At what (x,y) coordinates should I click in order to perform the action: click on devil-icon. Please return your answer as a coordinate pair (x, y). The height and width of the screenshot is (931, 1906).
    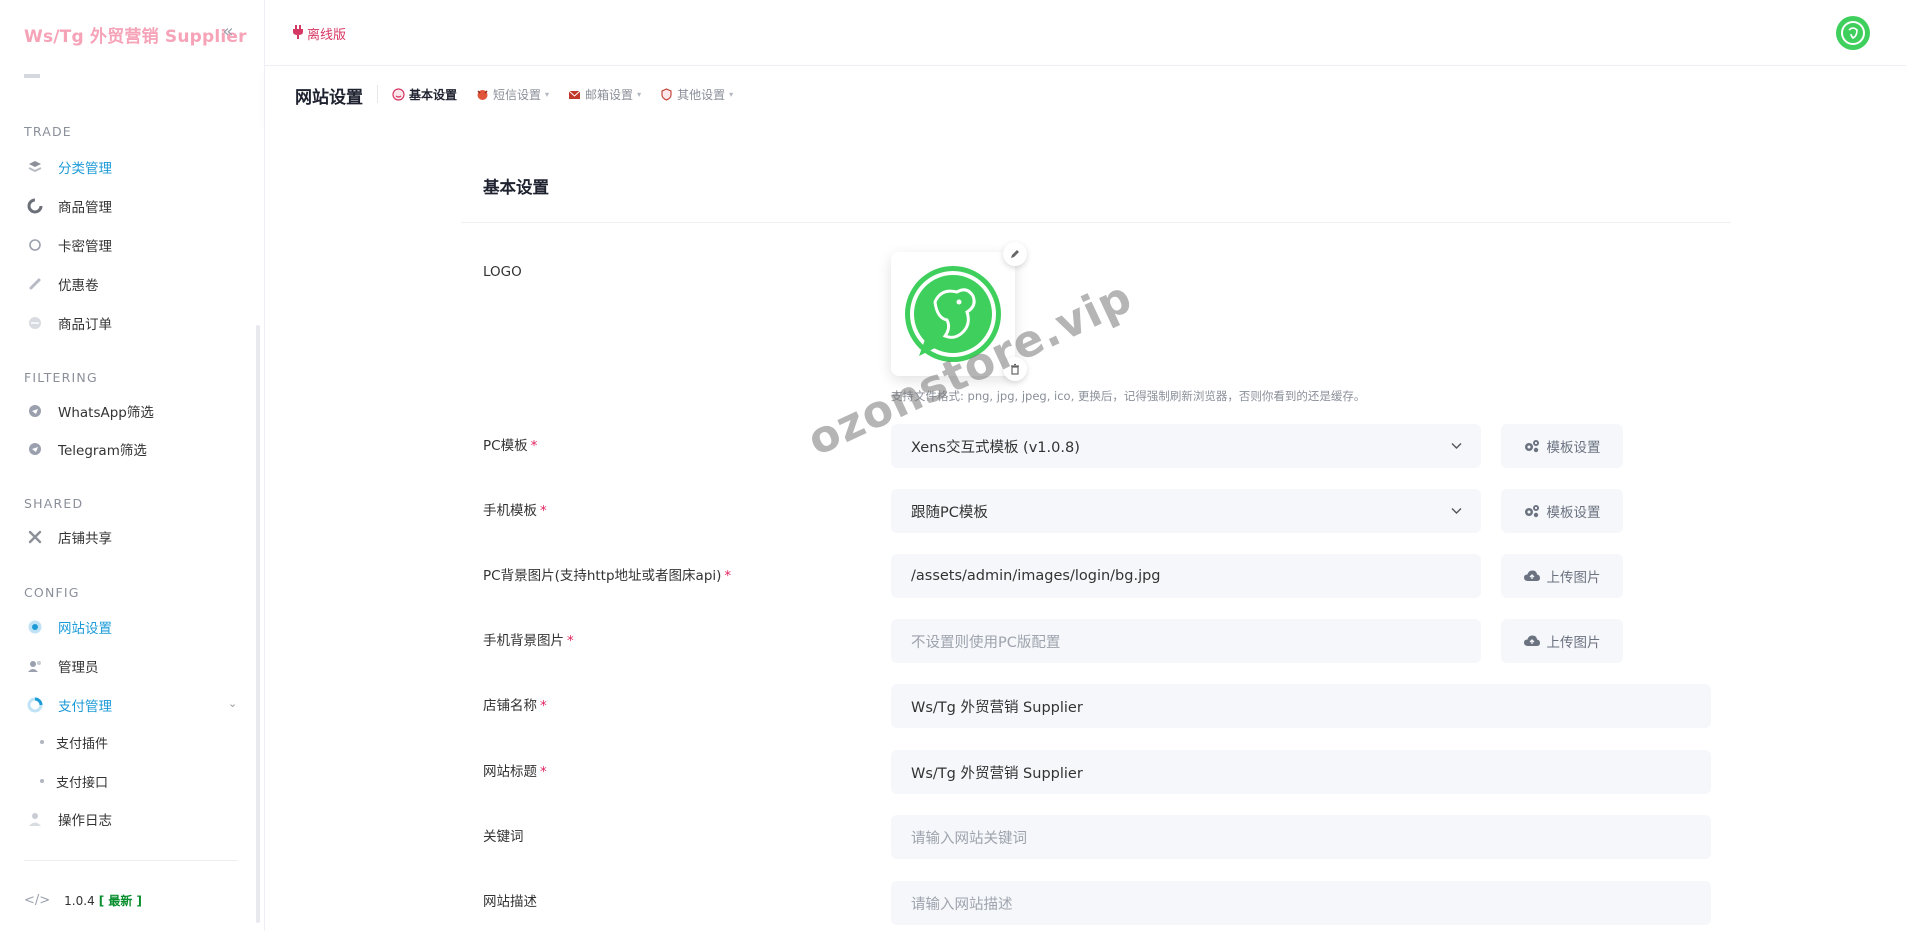
    Looking at the image, I should click on (482, 95).